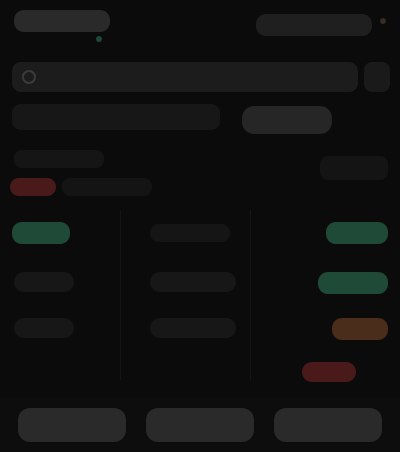  Describe the element at coordinates (377, 77) in the screenshot. I see `filter-icon` at that location.